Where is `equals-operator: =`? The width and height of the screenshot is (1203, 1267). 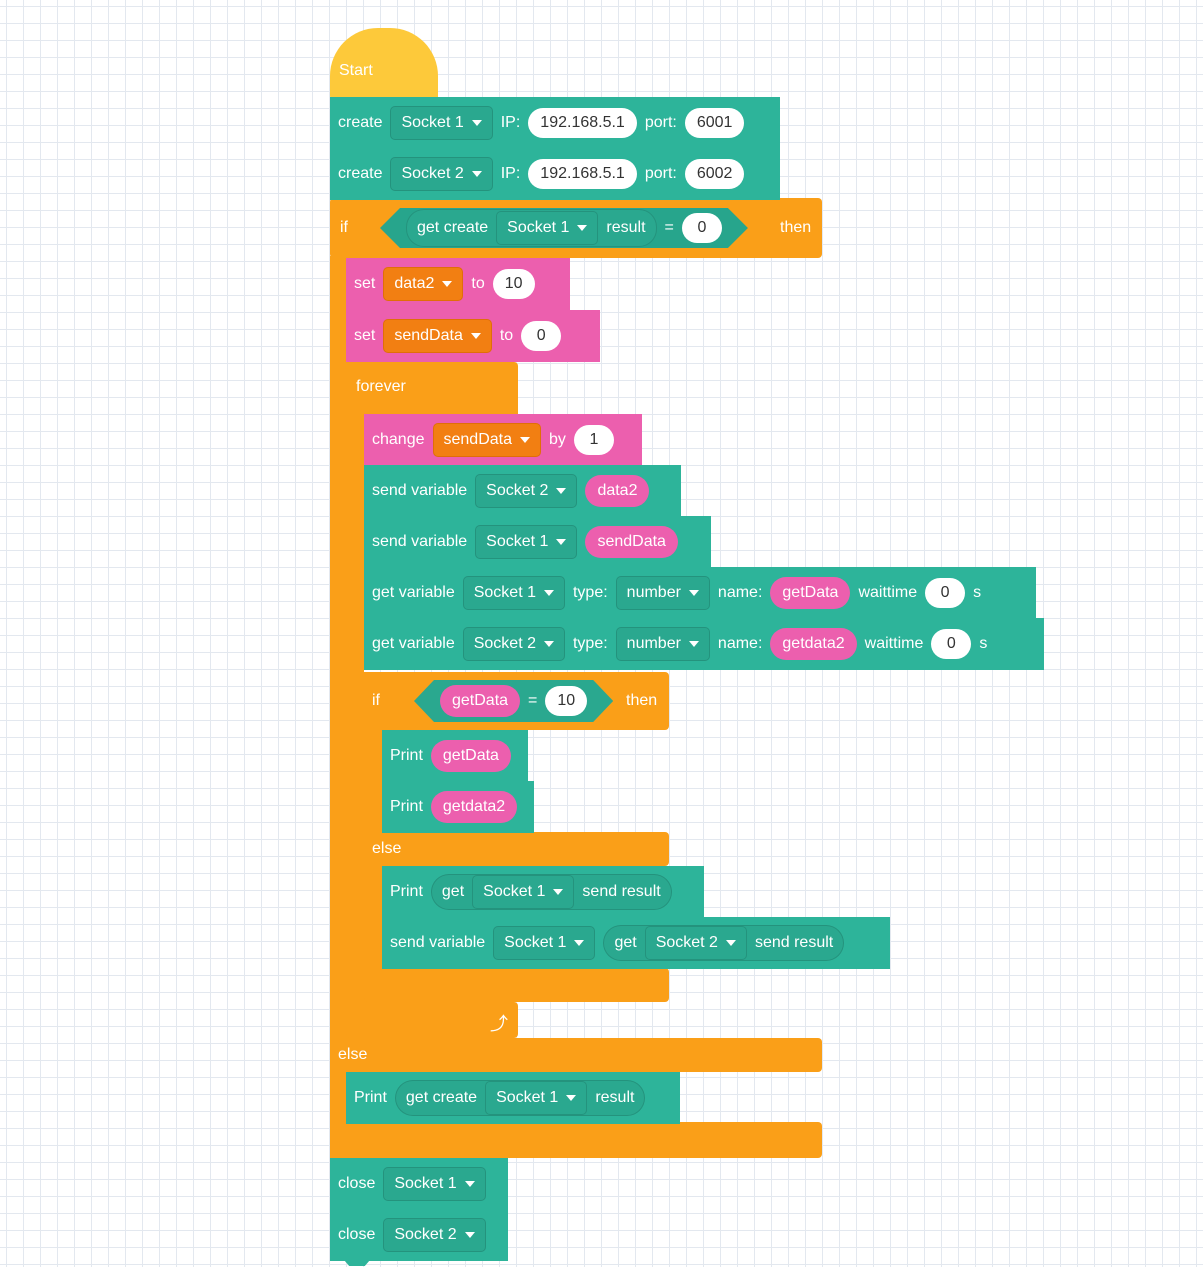
equals-operator: = is located at coordinates (669, 227).